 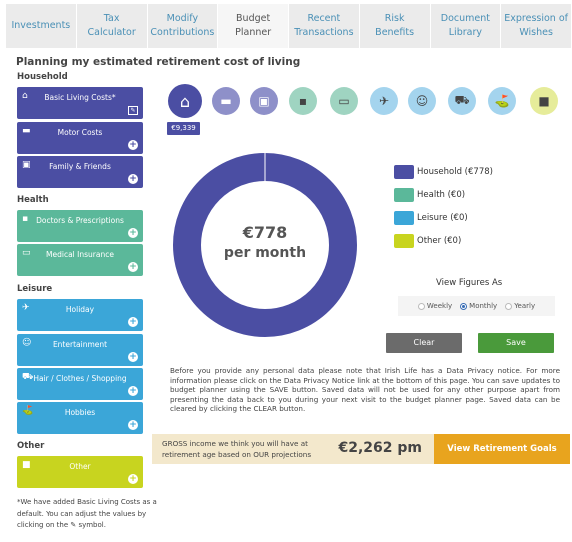 What do you see at coordinates (80, 350) in the screenshot?
I see `category-entertainment: ☺ Entertainment +` at bounding box center [80, 350].